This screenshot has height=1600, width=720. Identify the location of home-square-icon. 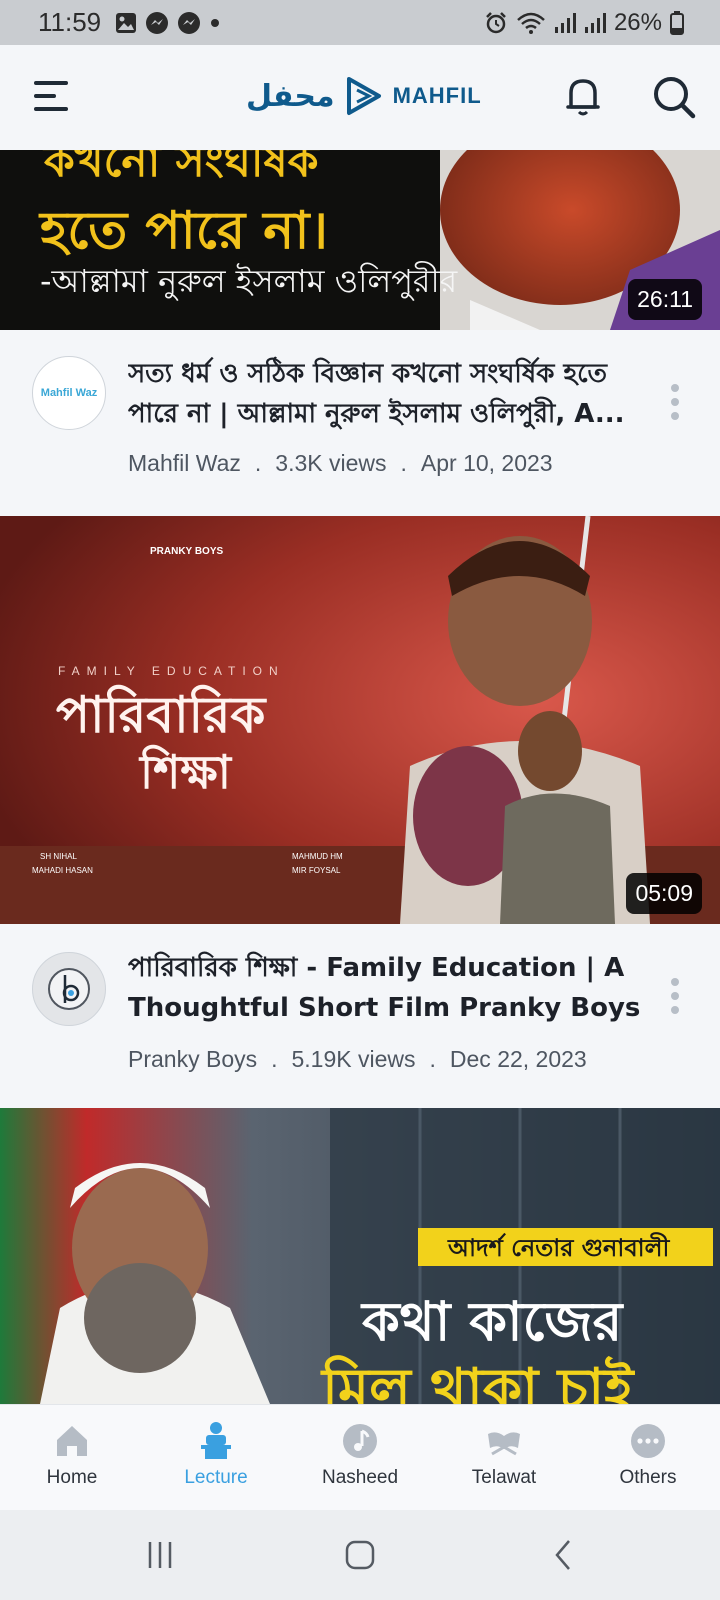
(360, 1555).